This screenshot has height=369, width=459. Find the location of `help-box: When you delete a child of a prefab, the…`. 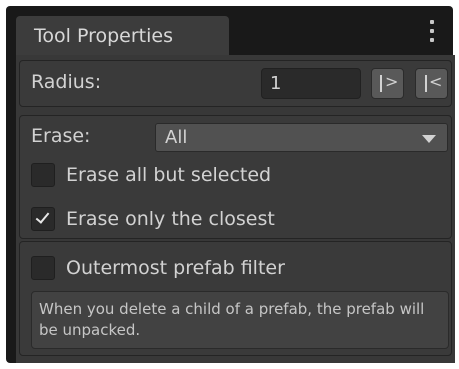

help-box: When you delete a child of a prefab, the… is located at coordinates (240, 320).